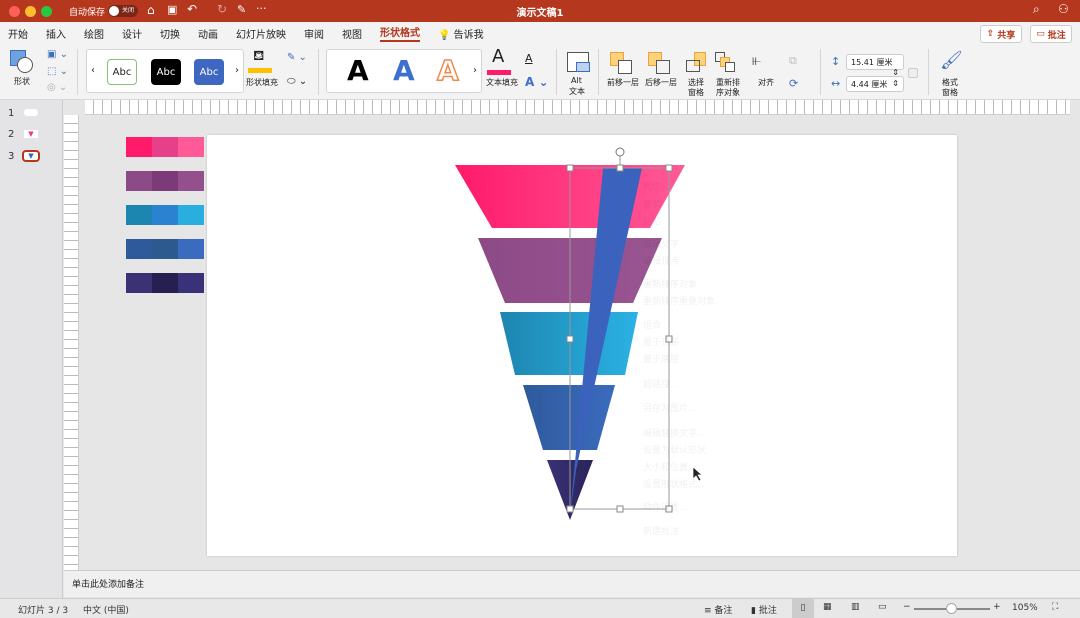  Describe the element at coordinates (907, 607) in the screenshot. I see `zoom-out-button: −` at that location.